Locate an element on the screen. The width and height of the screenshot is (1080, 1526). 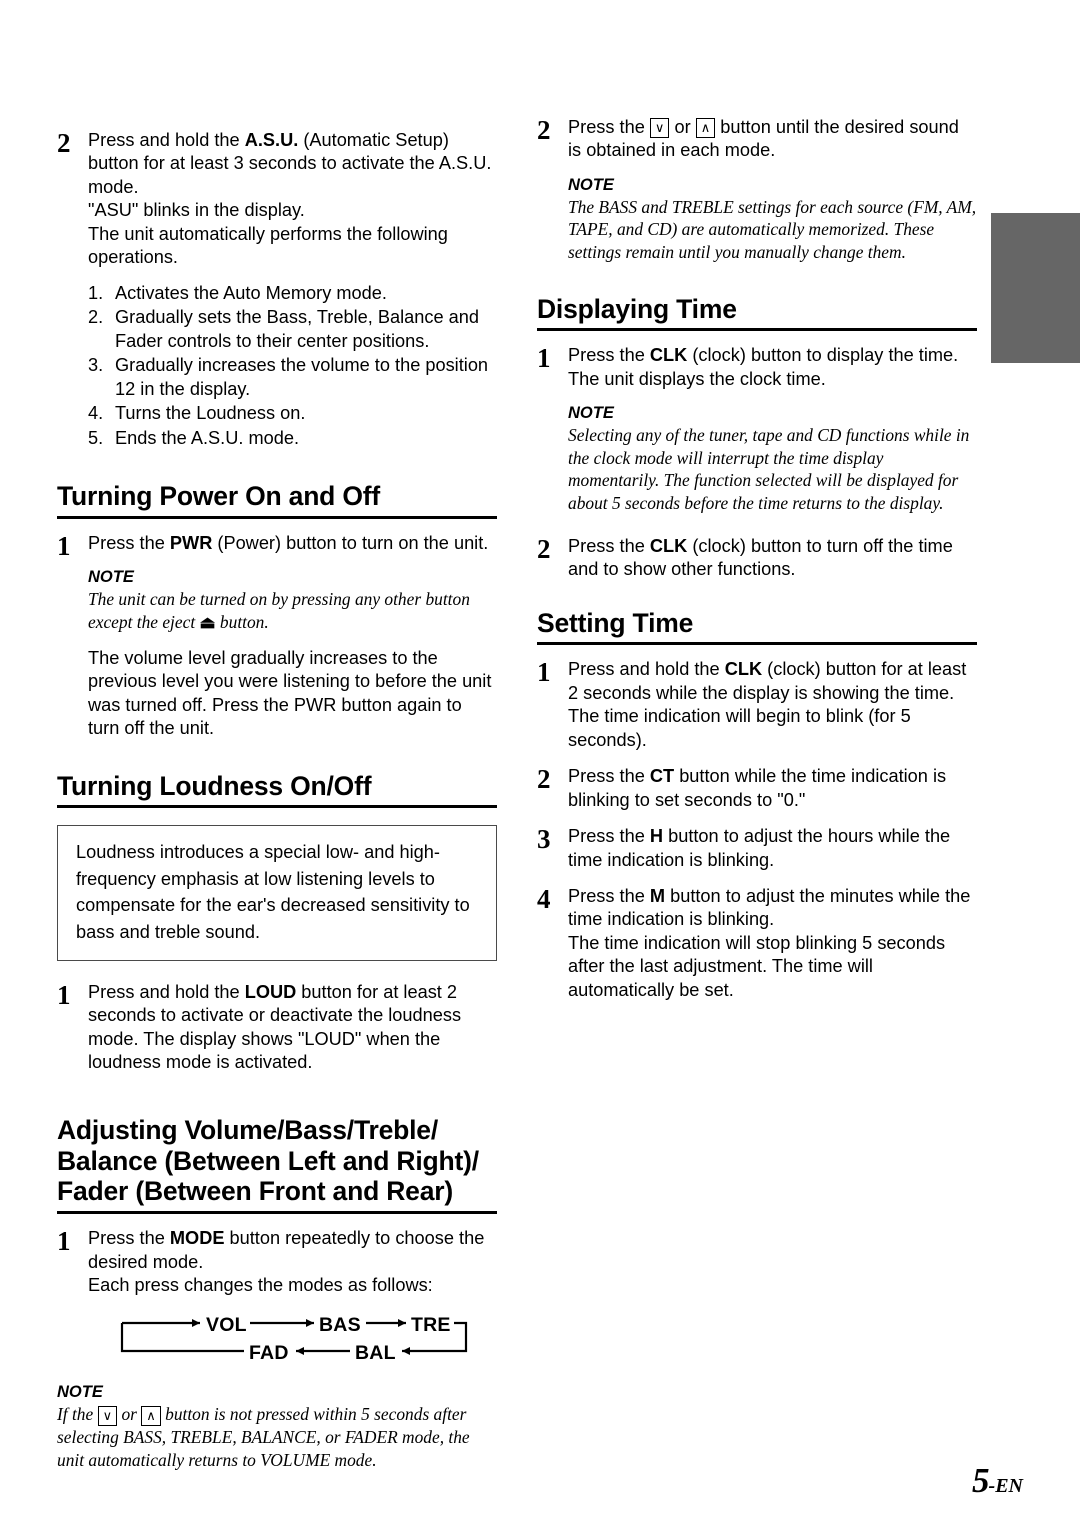
mode-label-bas: BAS is located at coordinates (340, 1326).